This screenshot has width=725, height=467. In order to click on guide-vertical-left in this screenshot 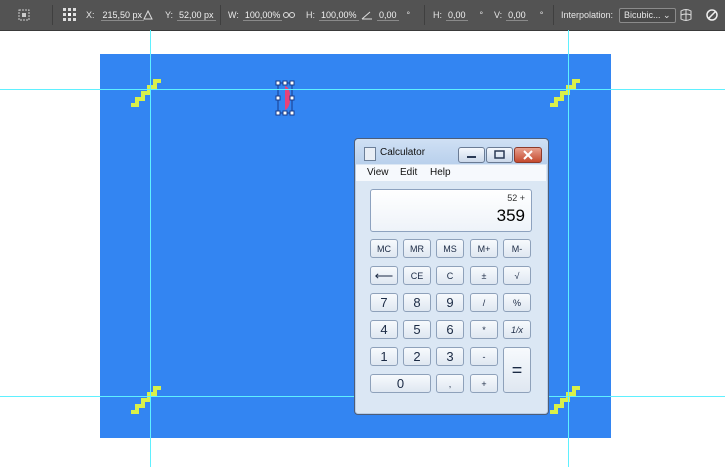, I will do `click(150, 248)`.